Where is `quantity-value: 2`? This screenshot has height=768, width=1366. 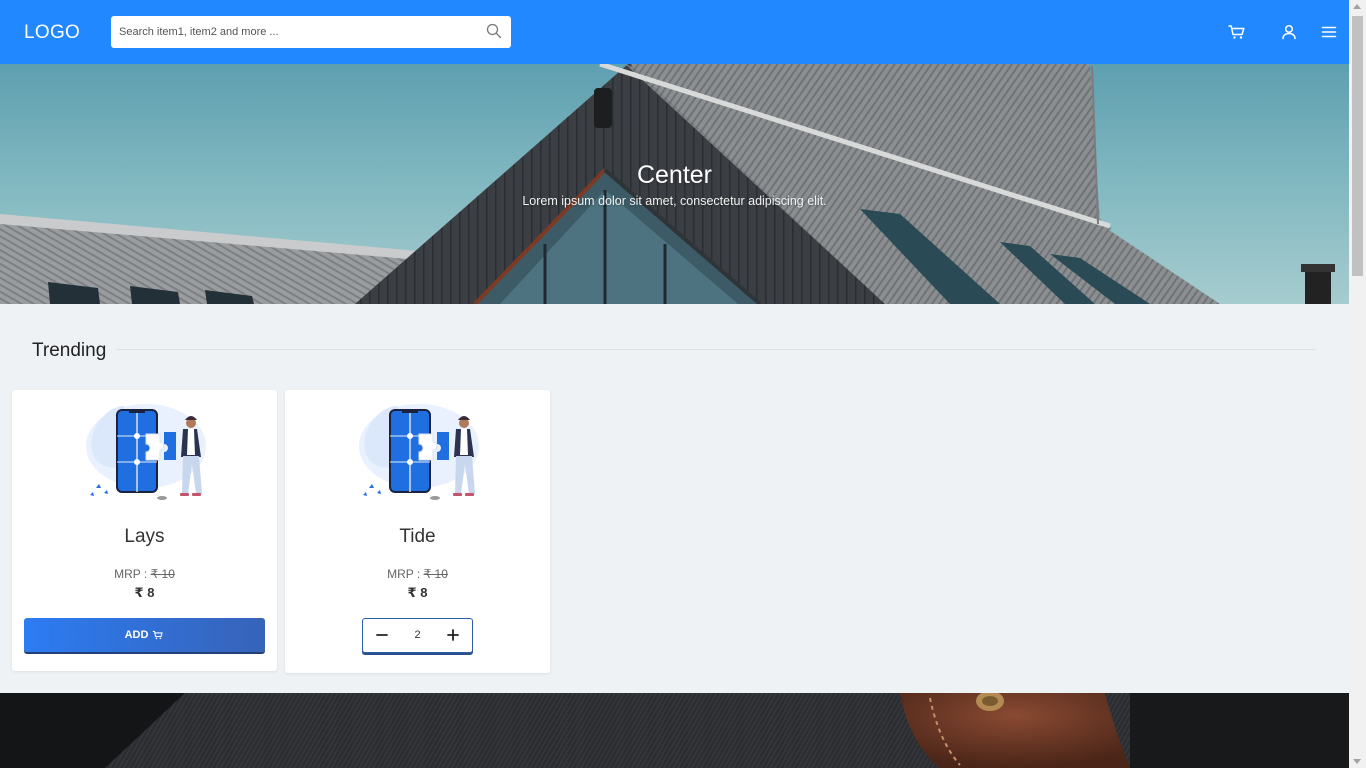 quantity-value: 2 is located at coordinates (417, 635).